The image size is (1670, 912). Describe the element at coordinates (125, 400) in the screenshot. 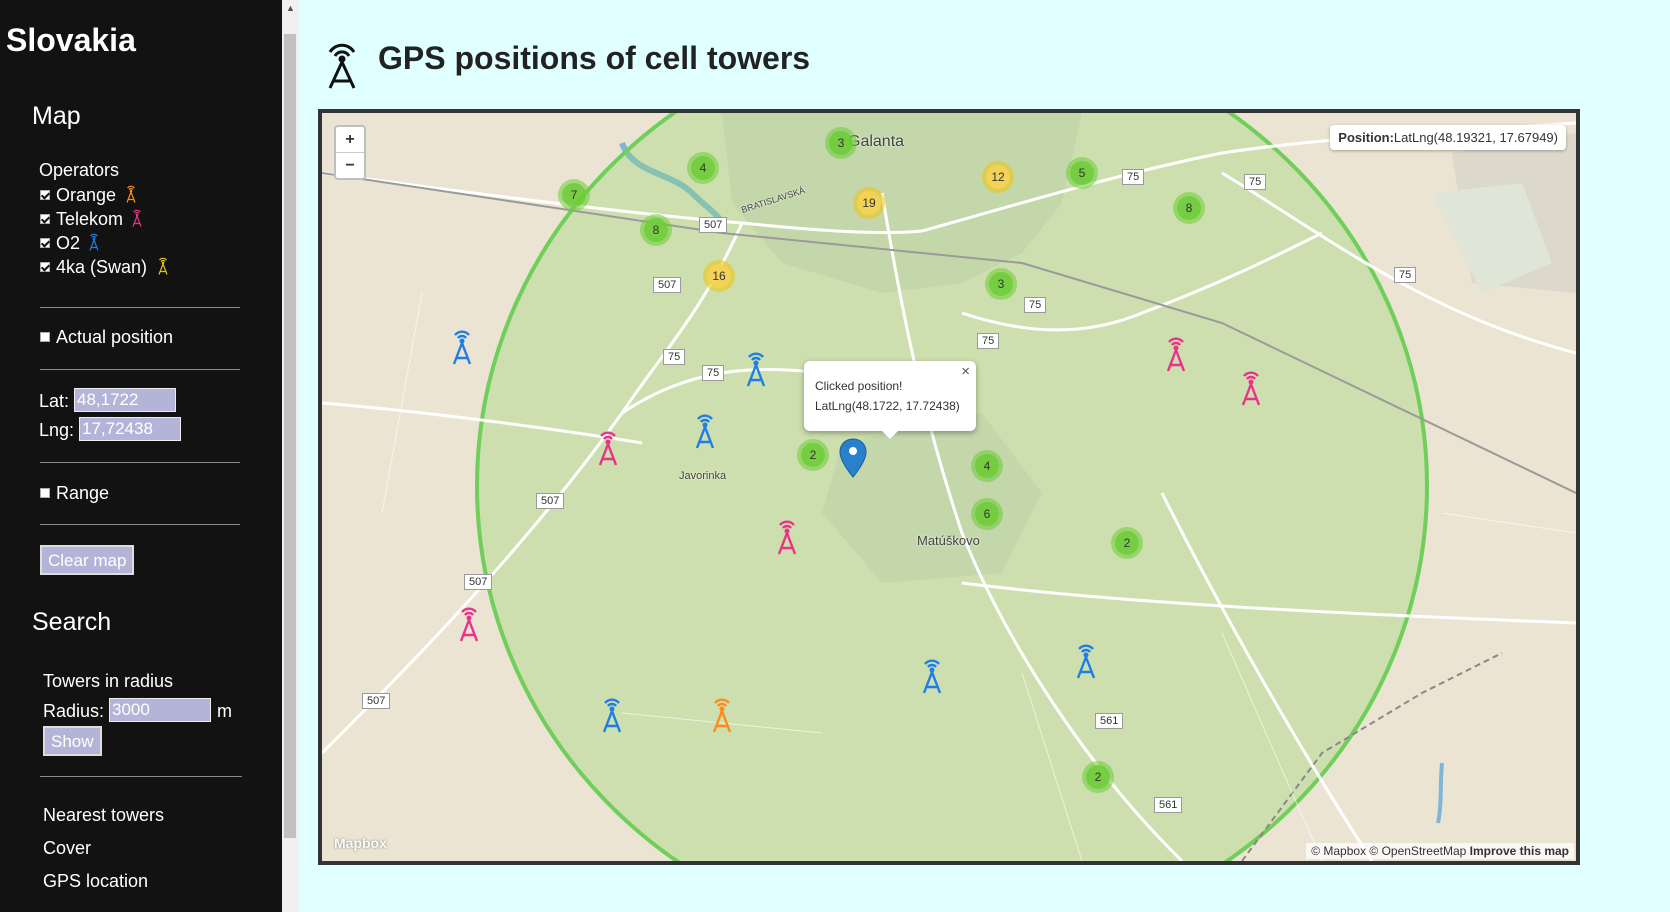

I see `lat-input` at that location.